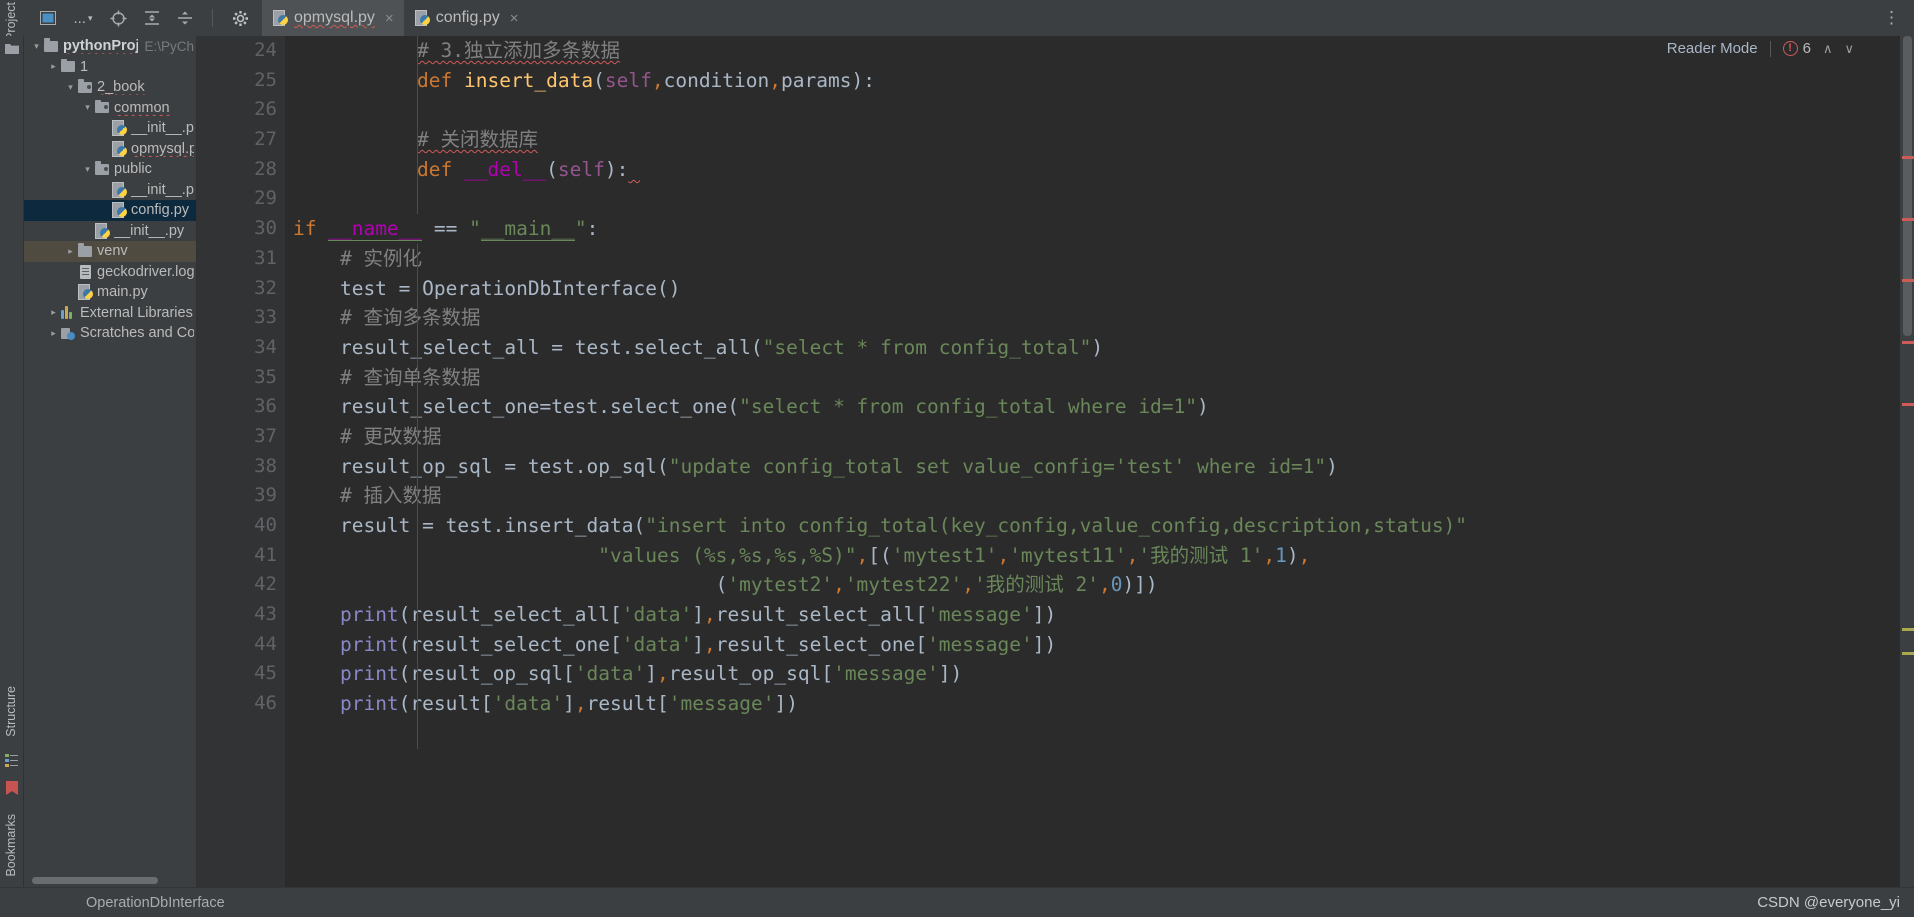  Describe the element at coordinates (241, 585) in the screenshot. I see `line-number: 42` at that location.